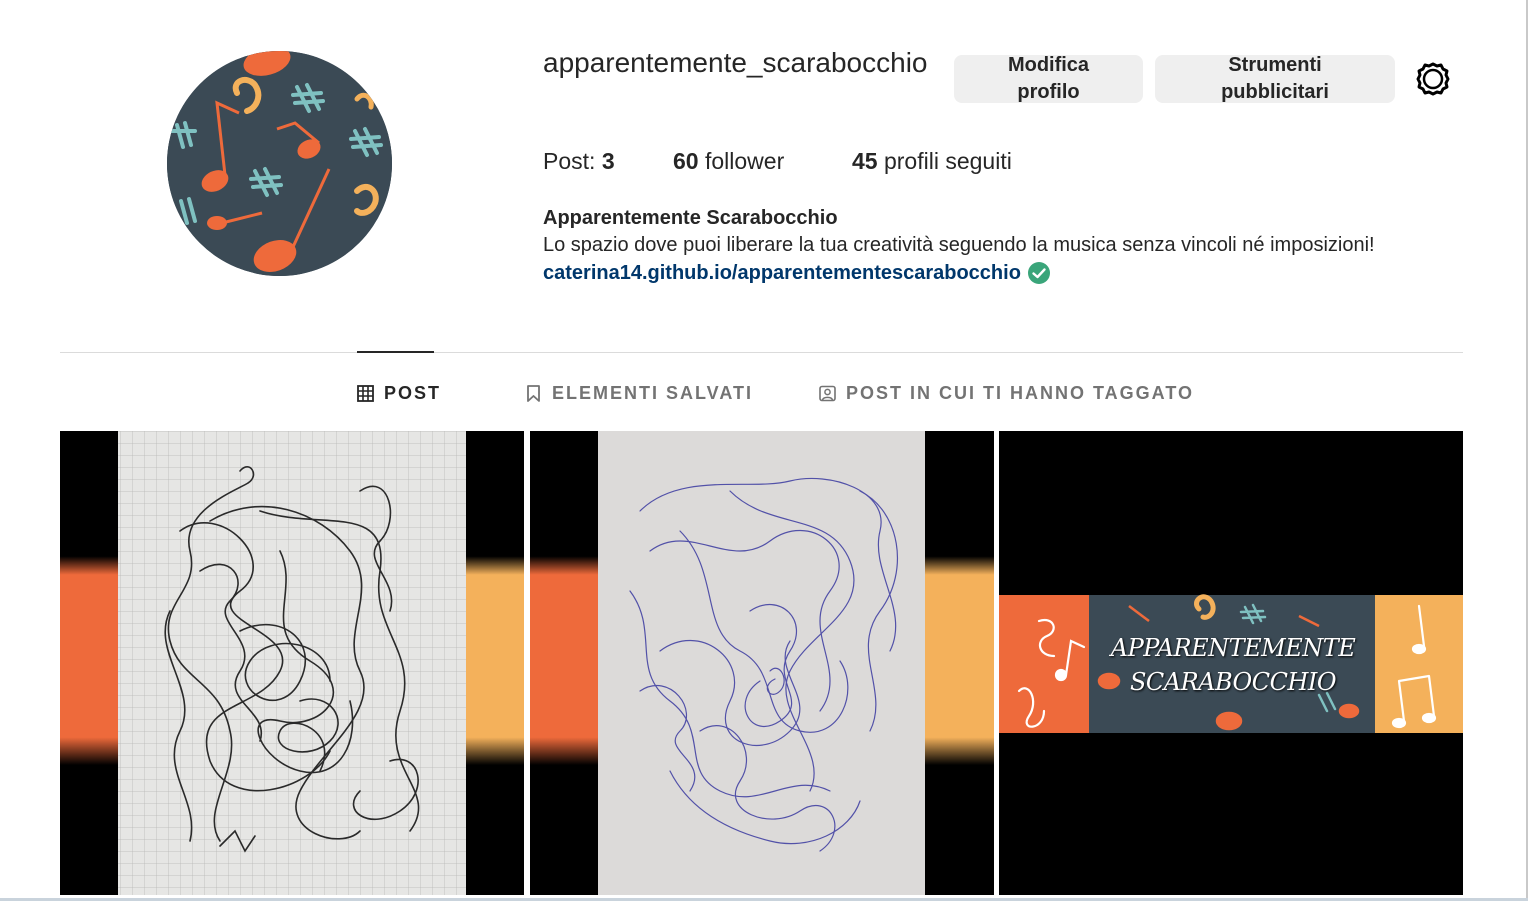 The width and height of the screenshot is (1528, 901). I want to click on posts-count-stat: Post: 3, so click(579, 161).